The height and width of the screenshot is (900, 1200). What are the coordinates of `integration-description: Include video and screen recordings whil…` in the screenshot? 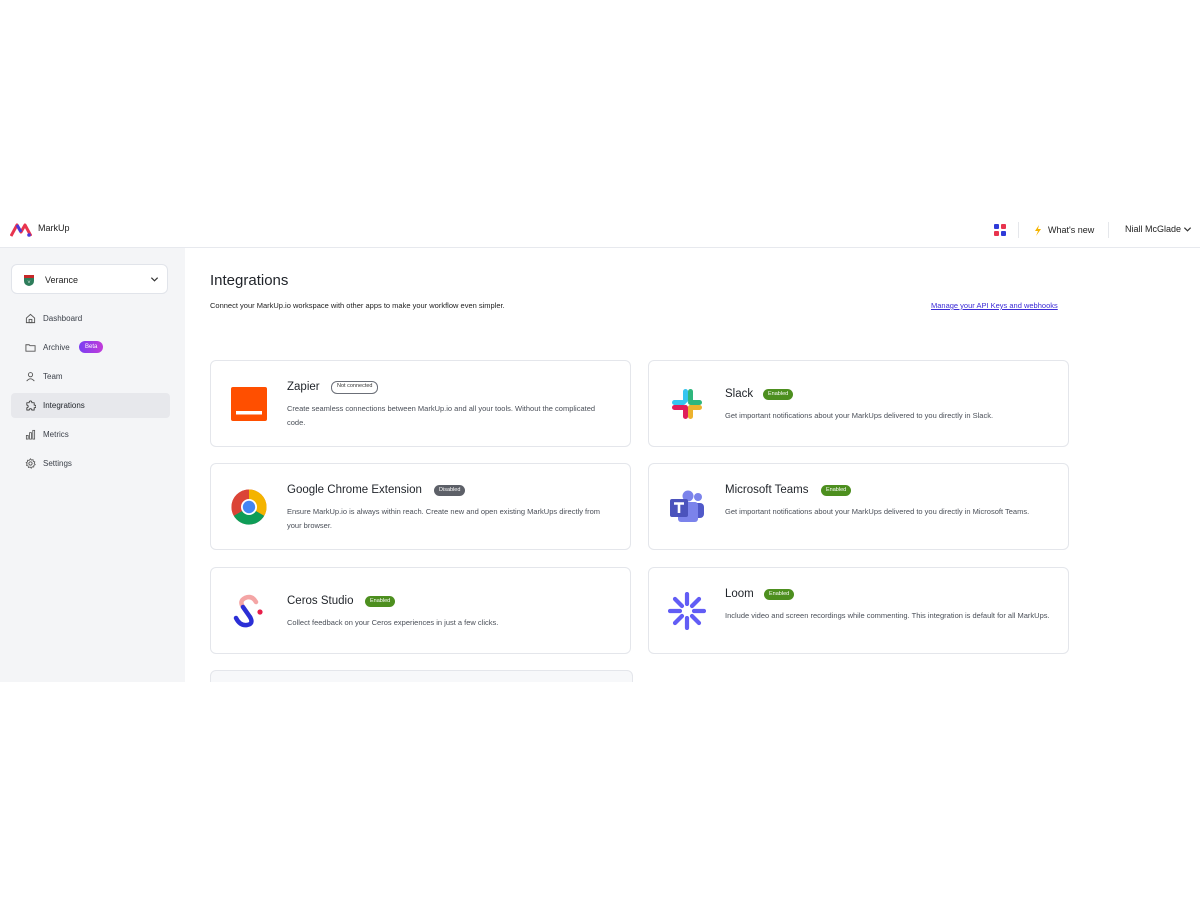 It's located at (887, 615).